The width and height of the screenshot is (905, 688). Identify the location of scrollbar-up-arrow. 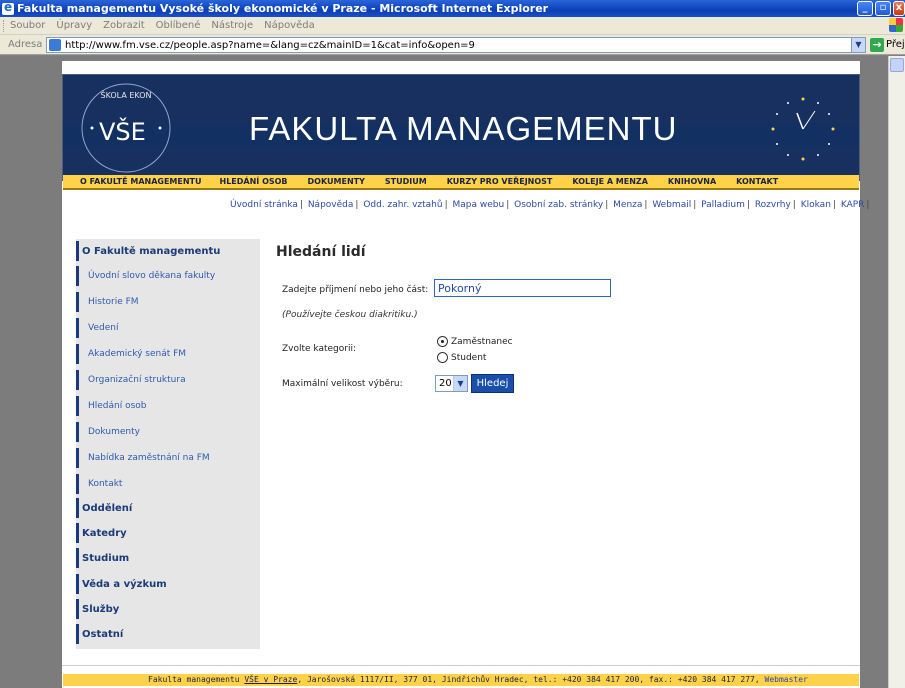
(897, 65).